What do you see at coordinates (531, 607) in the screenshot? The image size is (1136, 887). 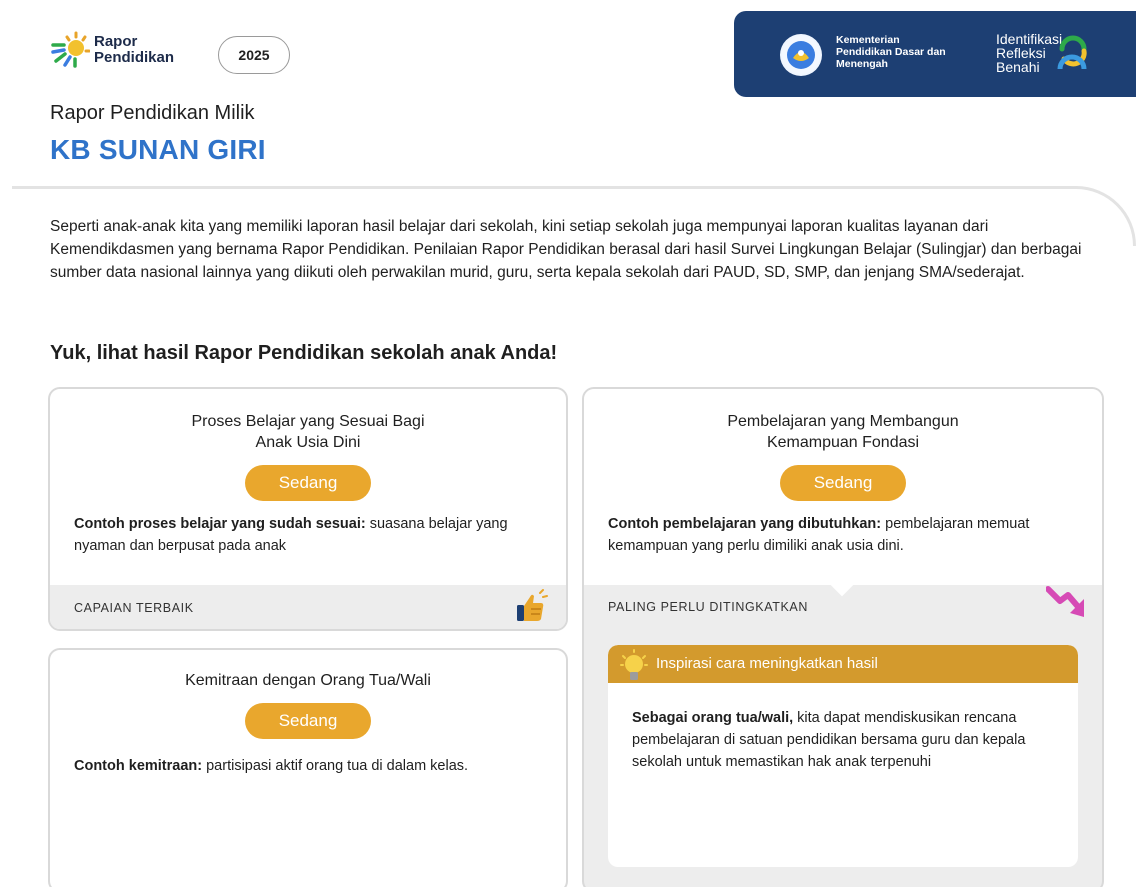 I see `thumbs-up-icon` at bounding box center [531, 607].